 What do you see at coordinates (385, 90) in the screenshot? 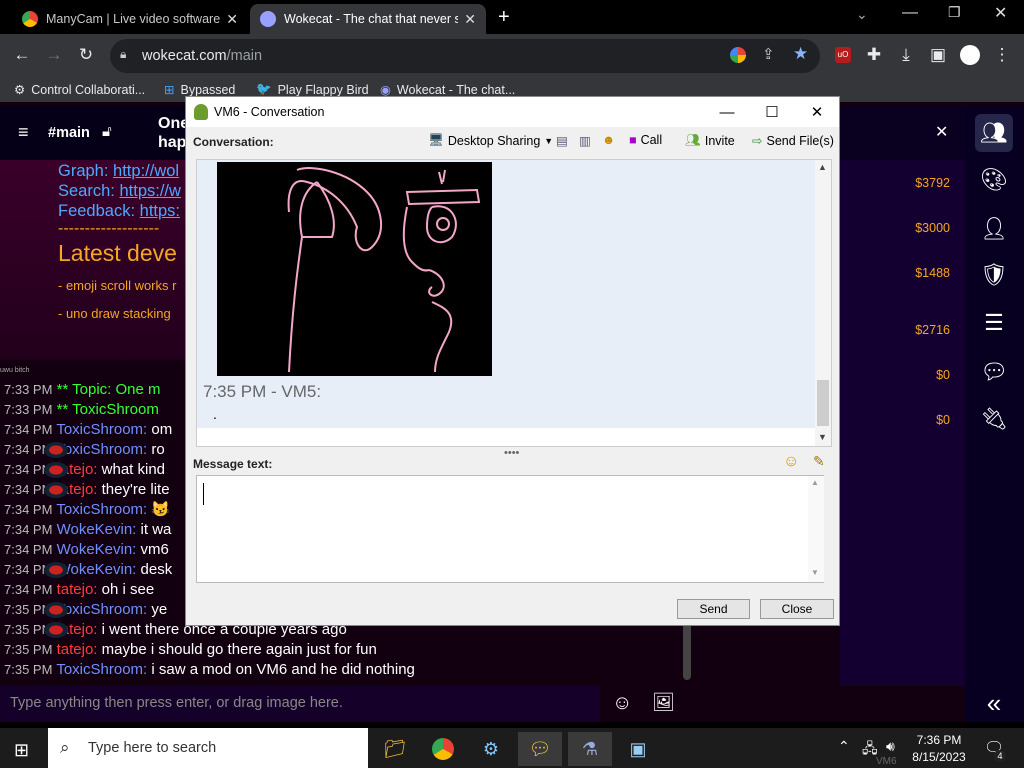
I see `wokecat-icon: ◉` at bounding box center [385, 90].